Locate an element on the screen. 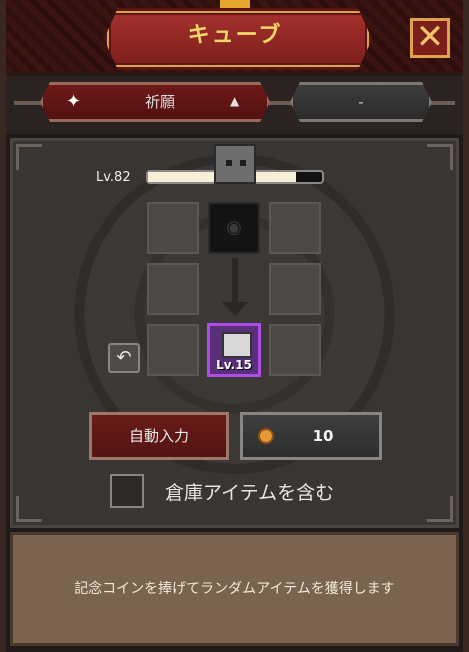 The width and height of the screenshot is (469, 652). sparkle-icon: ✦ is located at coordinates (74, 101).